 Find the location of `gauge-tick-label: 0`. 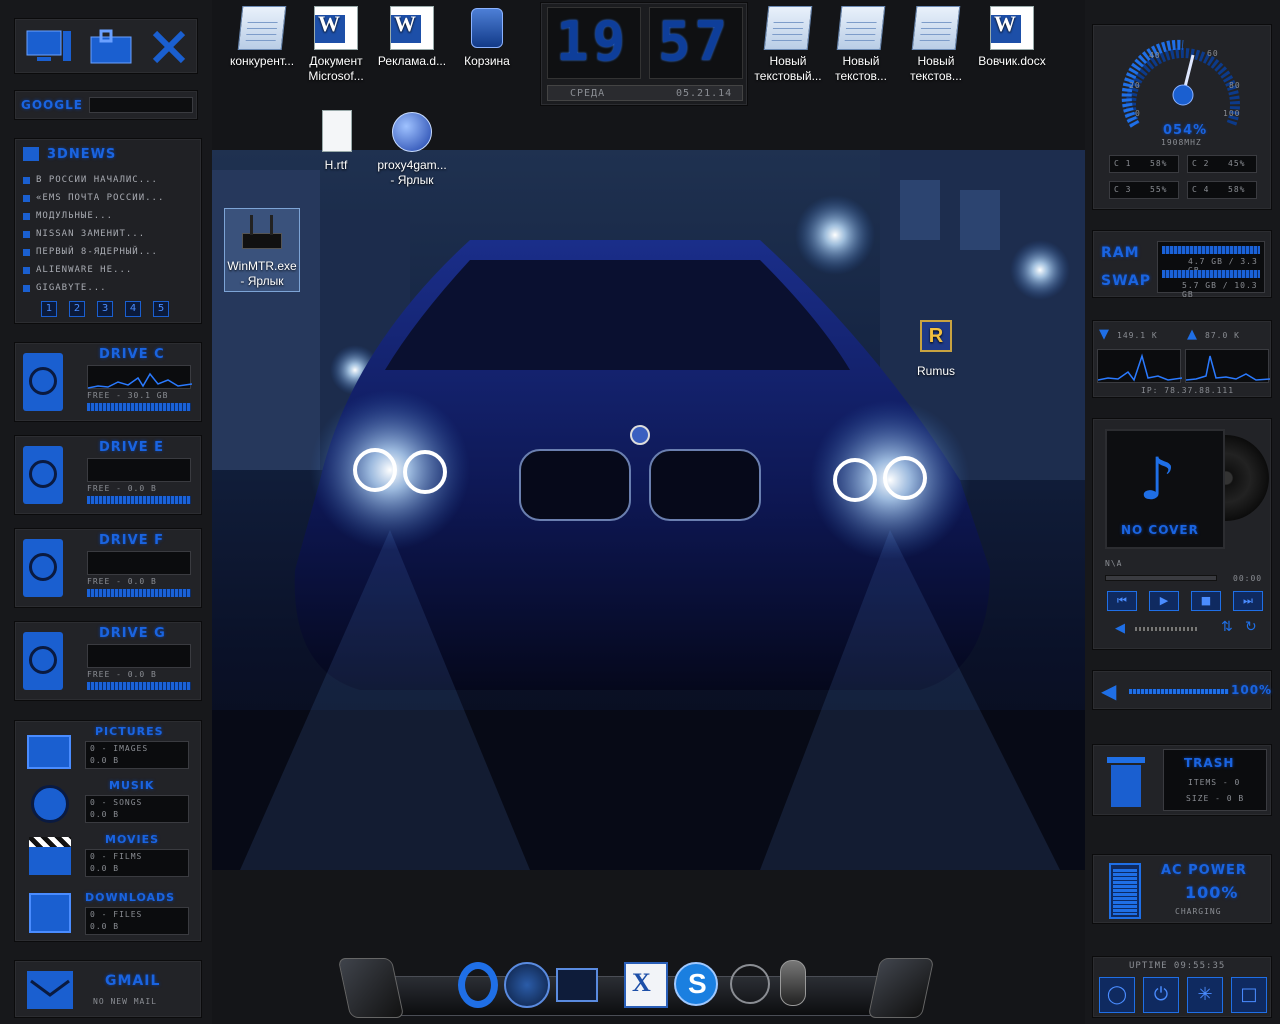

gauge-tick-label: 0 is located at coordinates (1138, 113).